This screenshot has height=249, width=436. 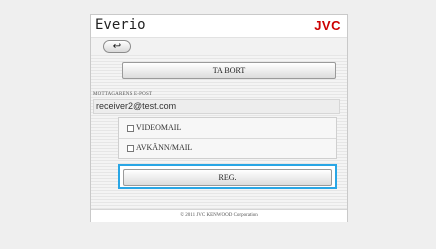 I want to click on options-list: VIDEOMAIL AVKÄNN/MAIL, so click(x=227, y=138).